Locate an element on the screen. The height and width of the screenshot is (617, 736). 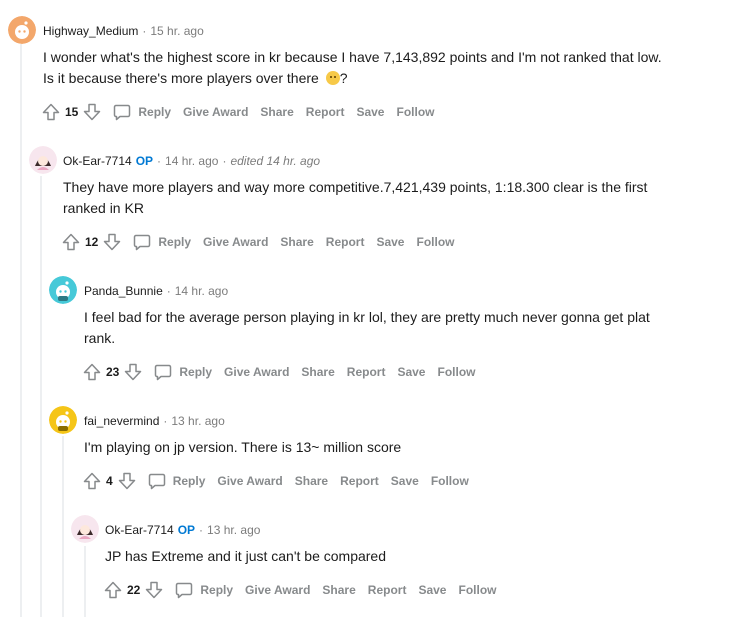
comment-meta: Ok-Ear-7714 OP · 13 hr. ago is located at coordinates (182, 530).